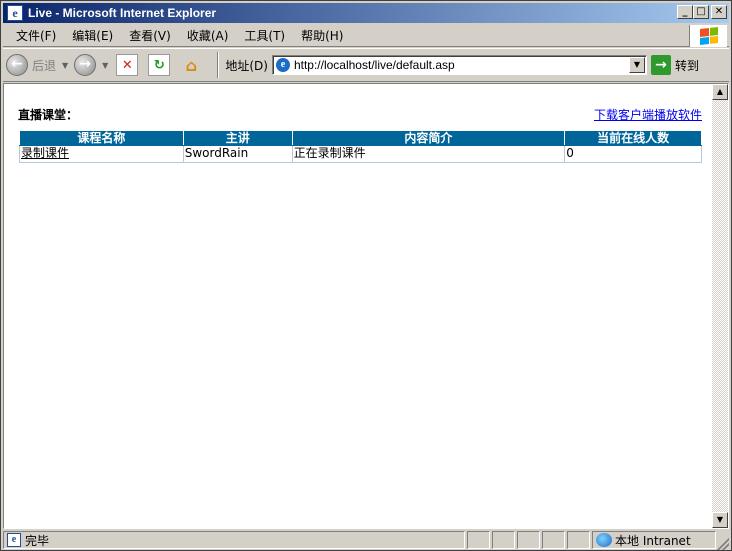 The width and height of the screenshot is (732, 551). What do you see at coordinates (33, 36) in the screenshot?
I see `menu-file: 文件(F)` at bounding box center [33, 36].